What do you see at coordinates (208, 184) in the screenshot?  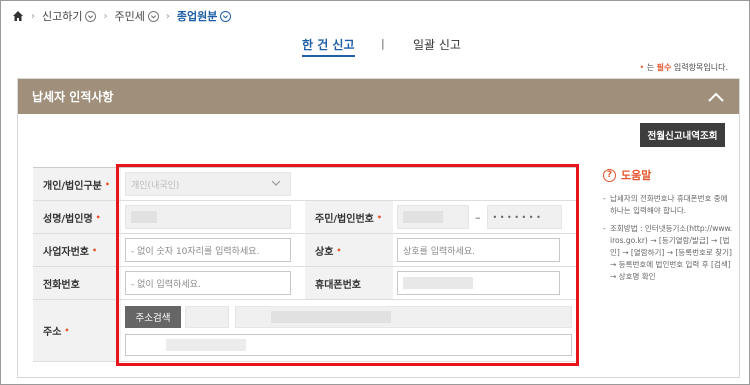 I see `taxpayer-type-select: 개인(내국인)` at bounding box center [208, 184].